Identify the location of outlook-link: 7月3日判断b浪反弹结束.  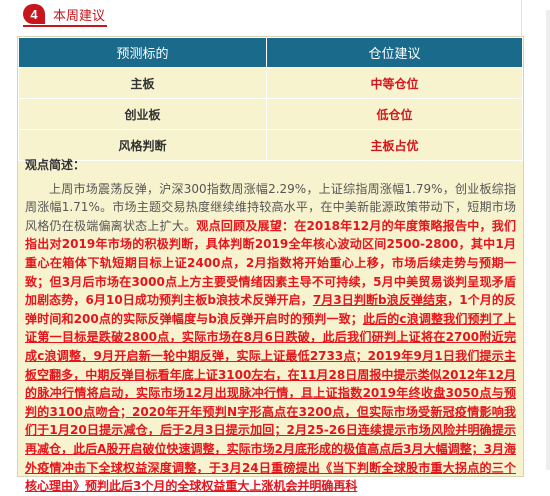
(380, 300).